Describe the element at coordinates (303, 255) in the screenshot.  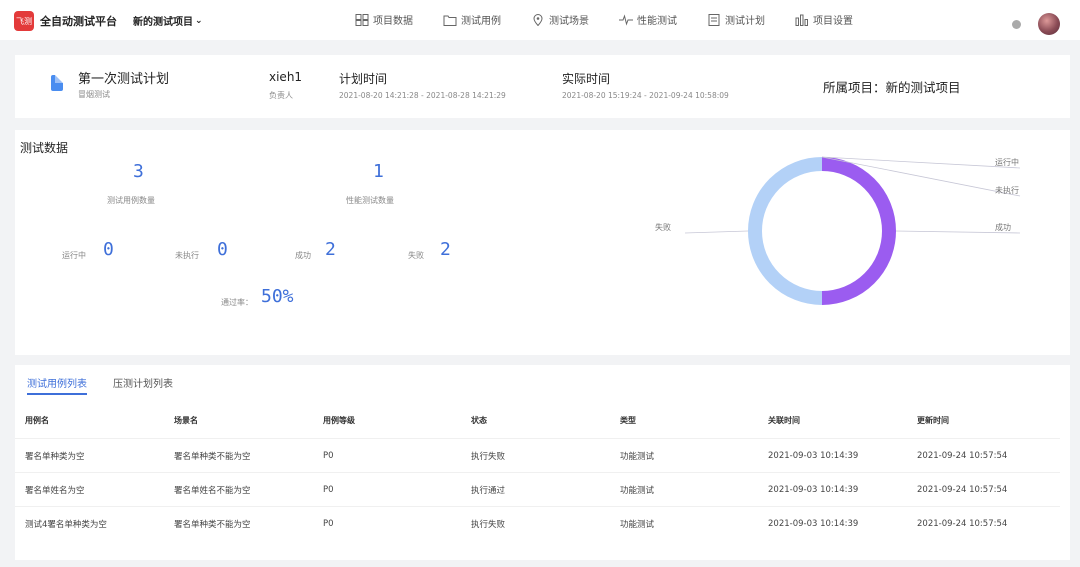
I see `success-label: 成功` at that location.